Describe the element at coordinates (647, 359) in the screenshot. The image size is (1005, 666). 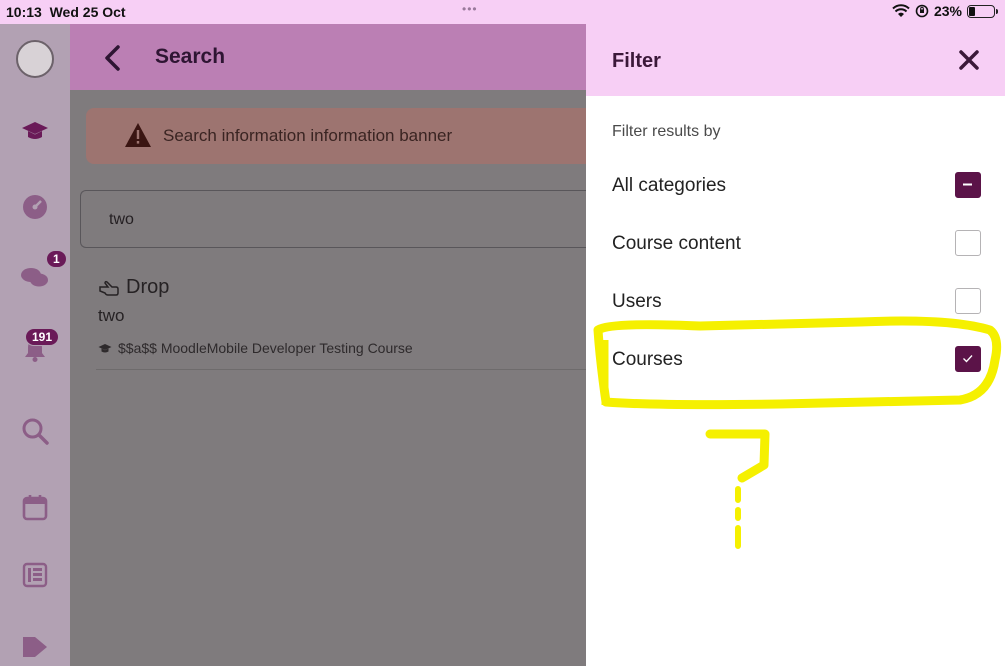
I see `filter-option-label: Courses` at that location.